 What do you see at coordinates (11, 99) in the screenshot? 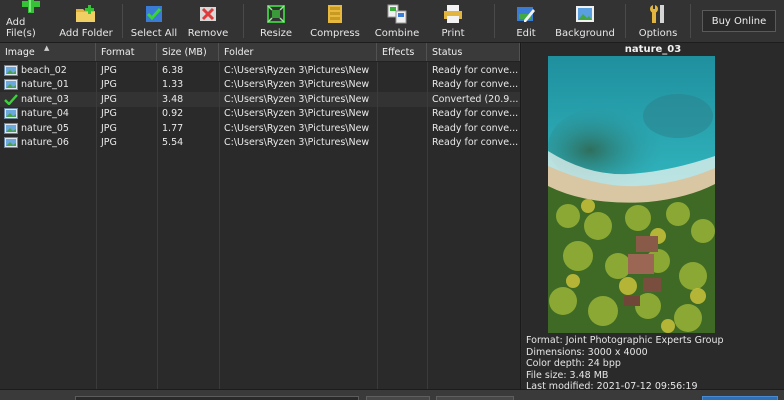
I see `check-icon` at bounding box center [11, 99].